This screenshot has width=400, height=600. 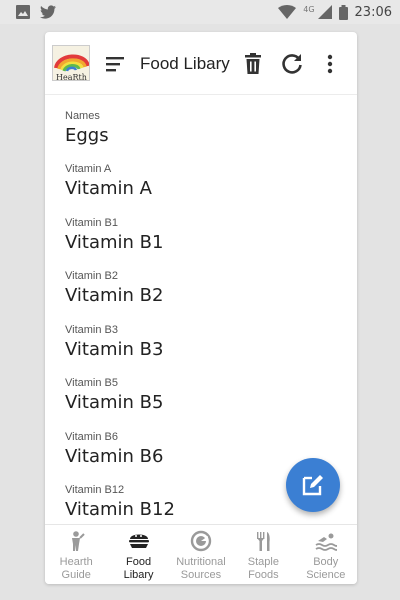 I want to click on field-vitamin-b3: Vitamin B3 Vitamin B3, so click(x=200, y=349).